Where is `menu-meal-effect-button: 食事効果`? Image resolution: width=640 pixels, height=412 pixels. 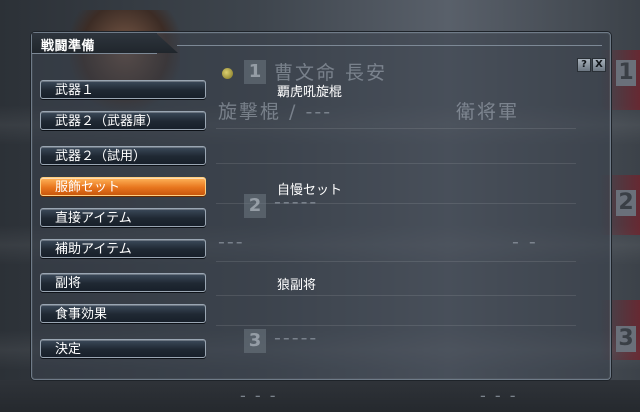
menu-meal-effect-button: 食事効果 is located at coordinates (123, 313).